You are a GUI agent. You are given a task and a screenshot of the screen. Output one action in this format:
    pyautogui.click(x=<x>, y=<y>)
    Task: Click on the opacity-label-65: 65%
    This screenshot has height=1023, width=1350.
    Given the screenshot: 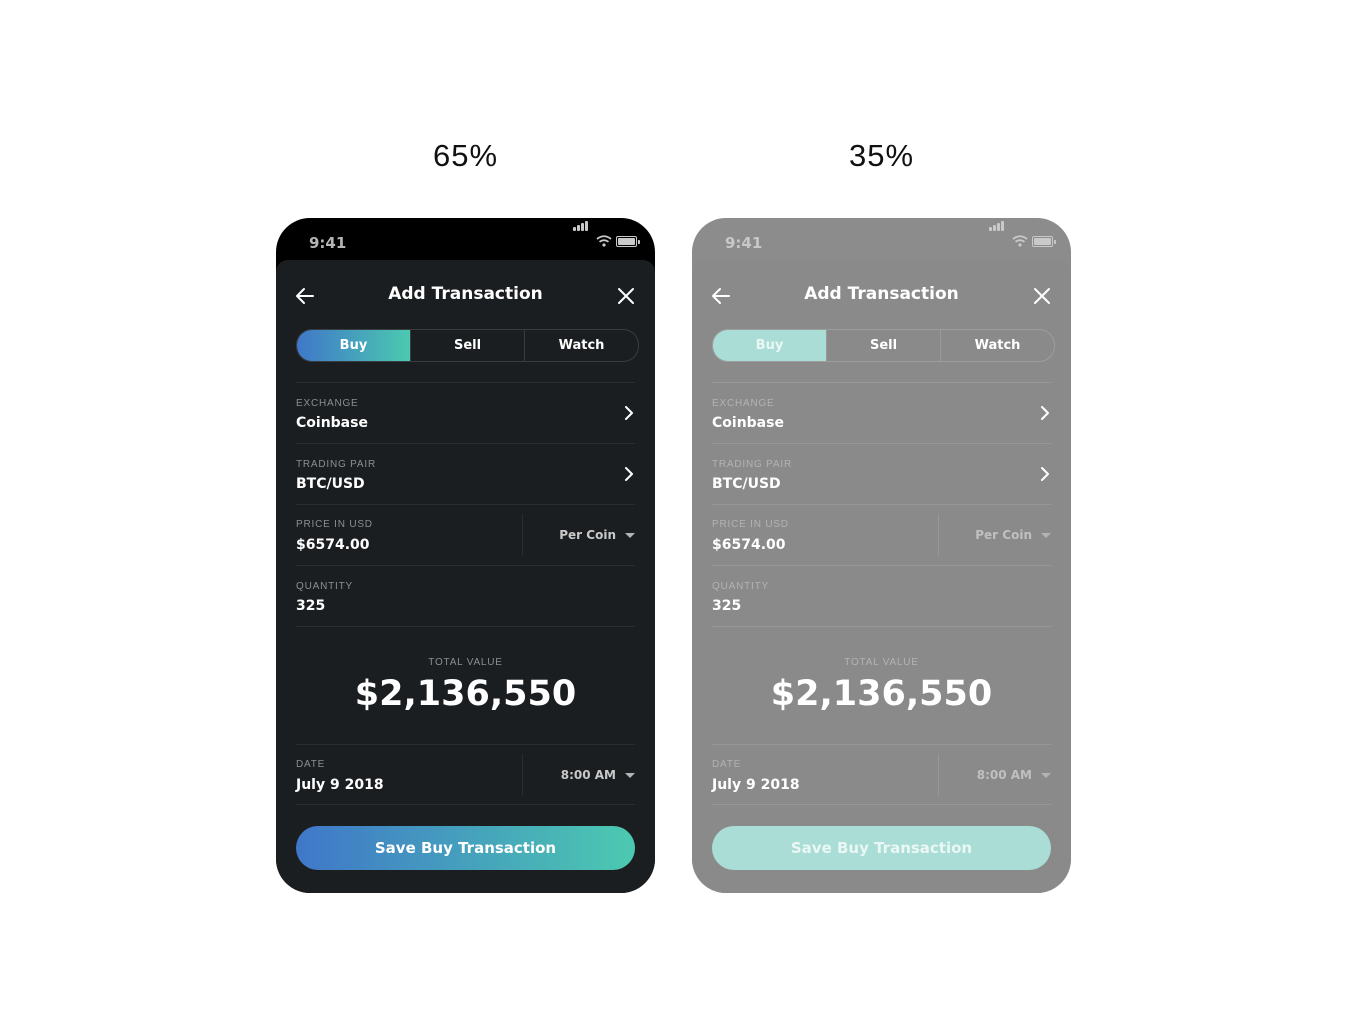 What is the action you would take?
    pyautogui.click(x=465, y=155)
    